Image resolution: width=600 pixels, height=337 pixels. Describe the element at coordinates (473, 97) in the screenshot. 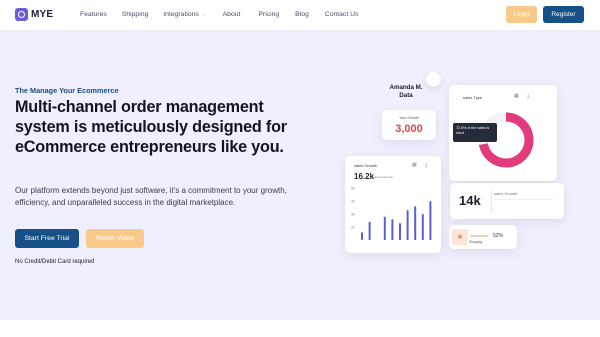

I see `sales-type-title: sales Type` at that location.